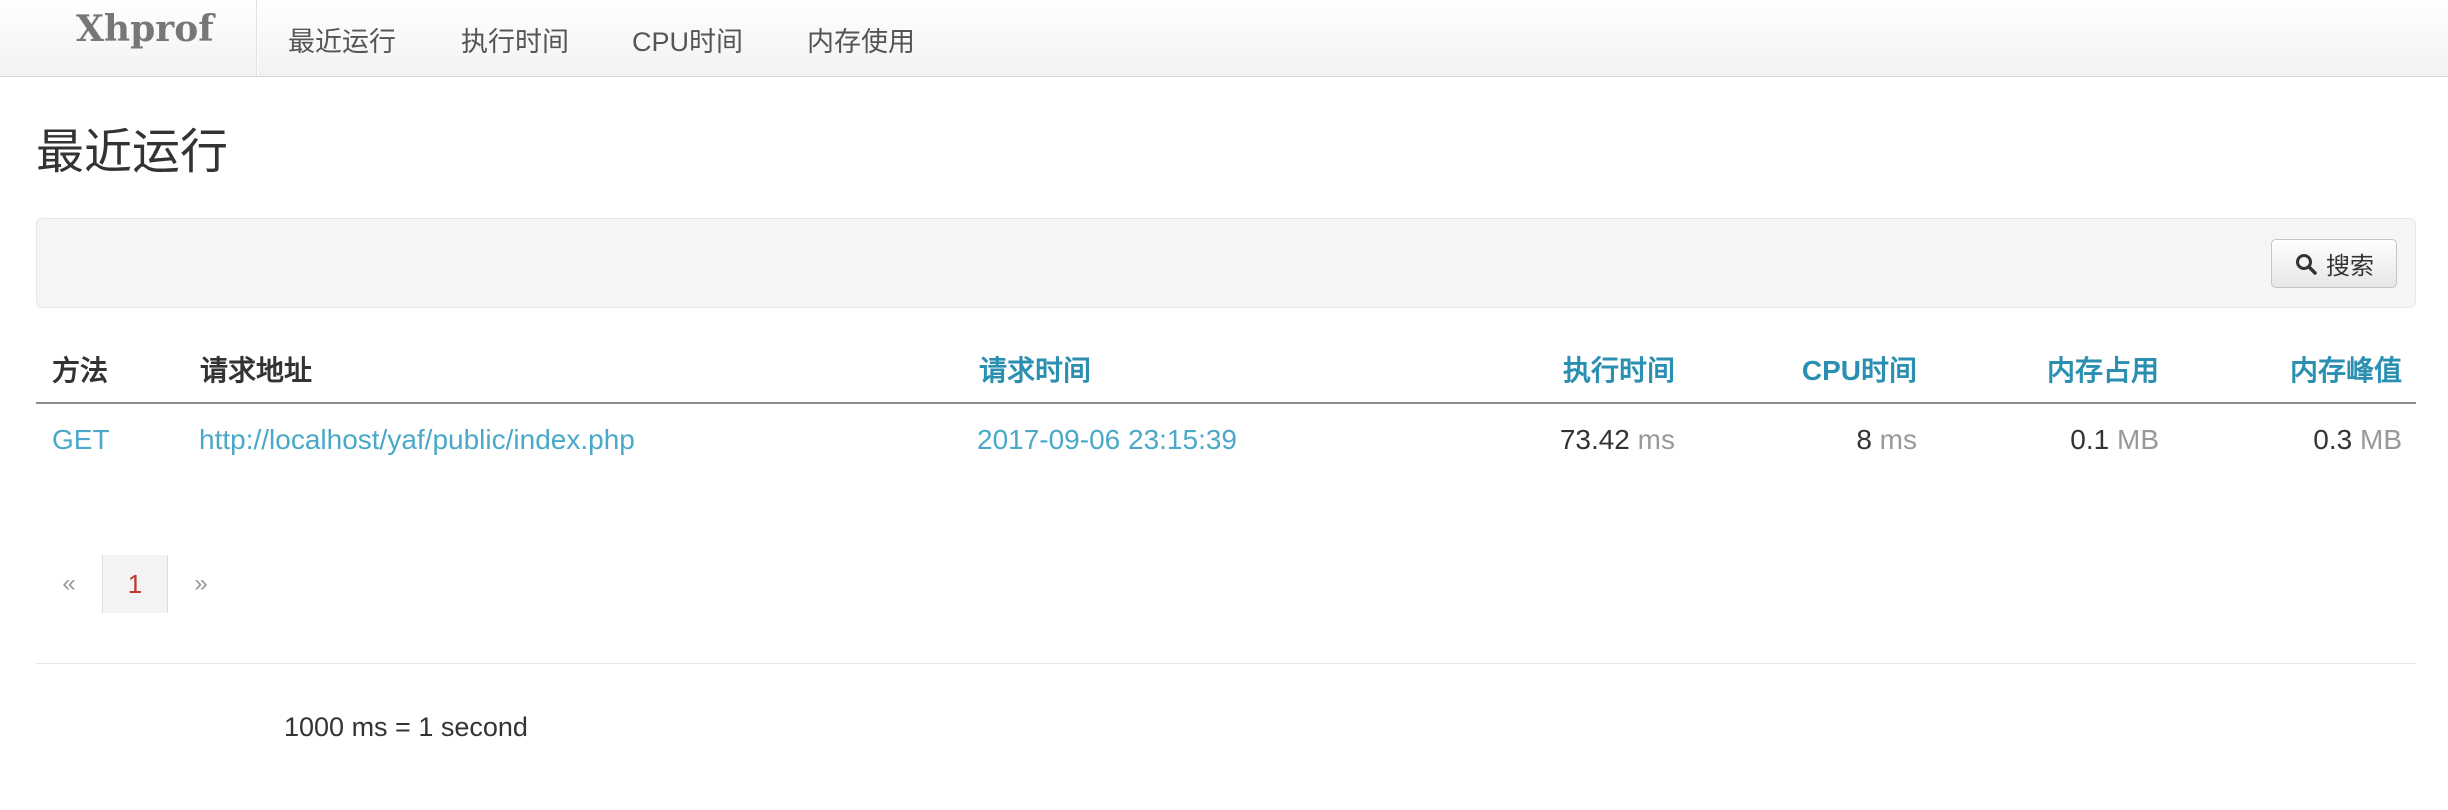 This screenshot has height=810, width=2448. What do you see at coordinates (2114, 440) in the screenshot?
I see `row-memory-usage: 0.1 MB` at bounding box center [2114, 440].